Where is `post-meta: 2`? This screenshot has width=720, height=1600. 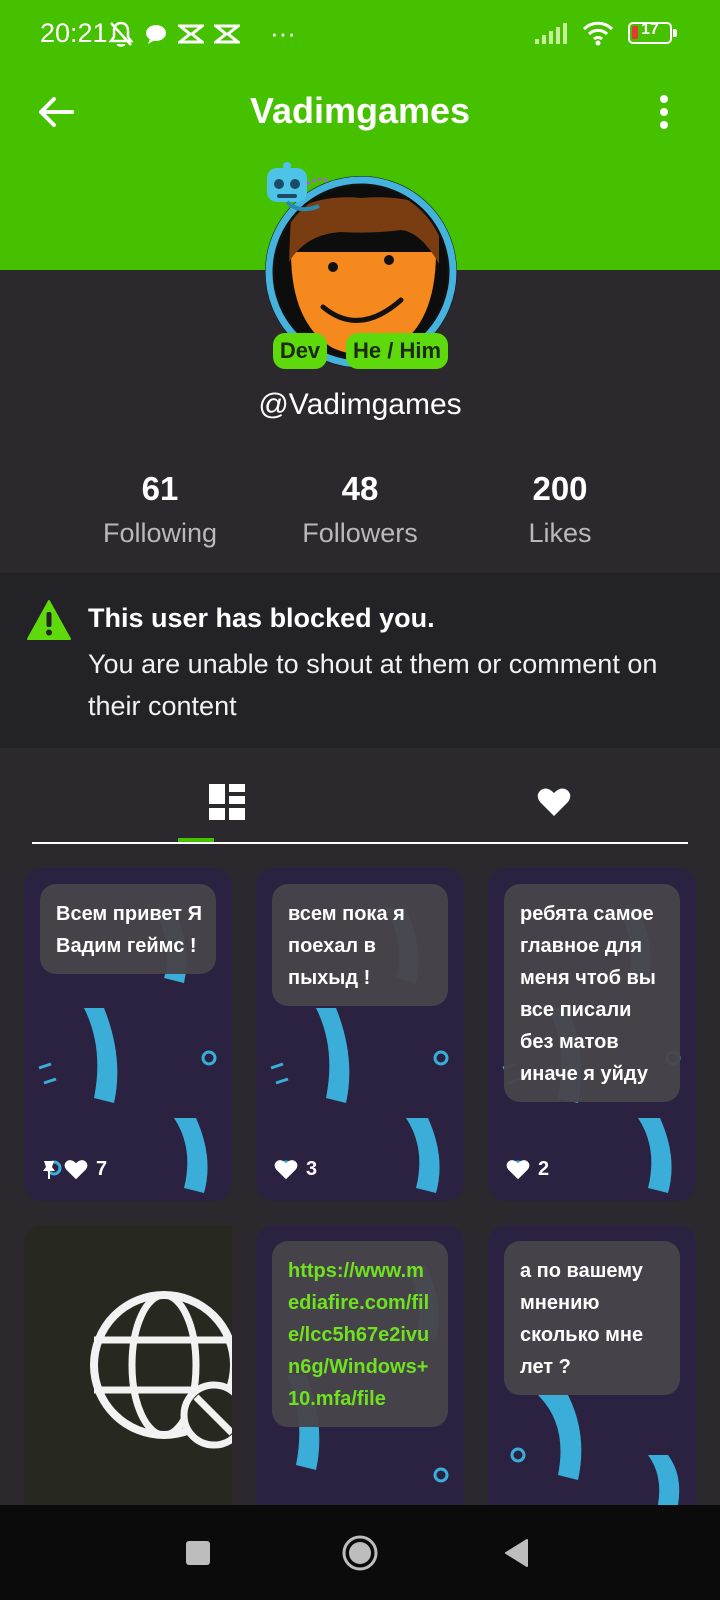
post-meta: 2 is located at coordinates (527, 1169).